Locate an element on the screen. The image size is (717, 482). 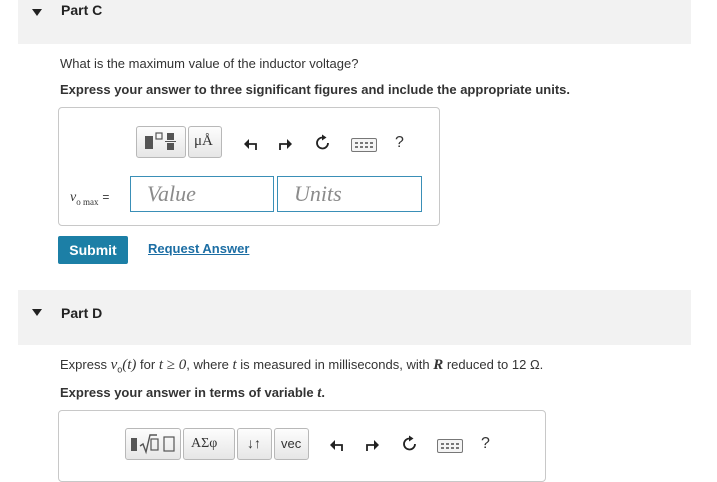
part-d-question-end: reduced to 12 Ω. is located at coordinates (493, 364).